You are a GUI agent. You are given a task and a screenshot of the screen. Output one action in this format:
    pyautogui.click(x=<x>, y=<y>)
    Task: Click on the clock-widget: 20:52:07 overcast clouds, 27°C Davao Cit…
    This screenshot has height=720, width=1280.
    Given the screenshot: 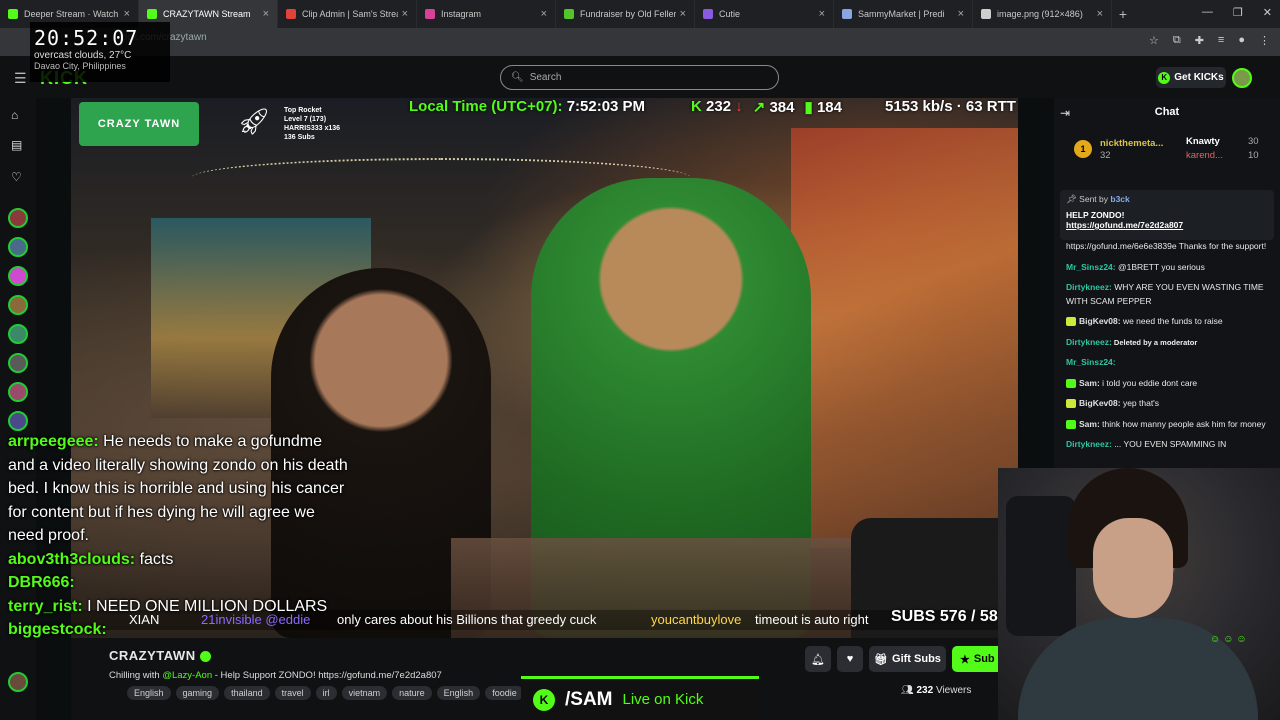 What is the action you would take?
    pyautogui.click(x=100, y=52)
    